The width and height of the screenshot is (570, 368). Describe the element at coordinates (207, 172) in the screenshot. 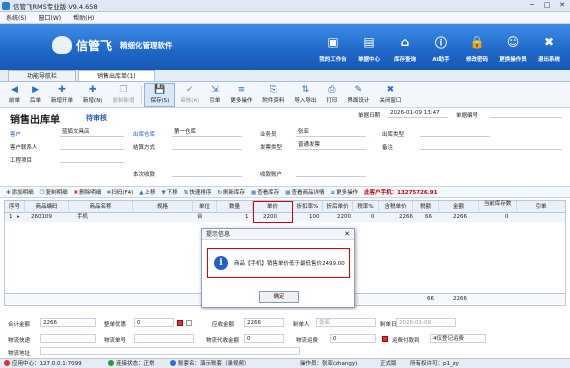

I see `receive-field` at that location.